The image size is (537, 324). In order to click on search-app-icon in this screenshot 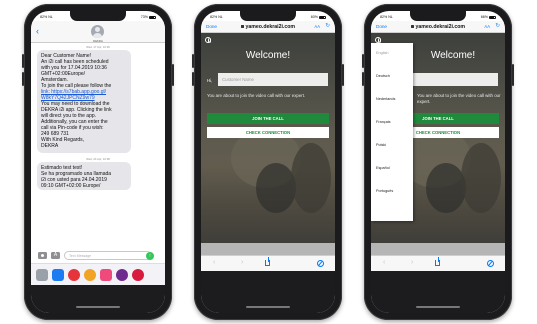, I will do `click(74, 275)`.